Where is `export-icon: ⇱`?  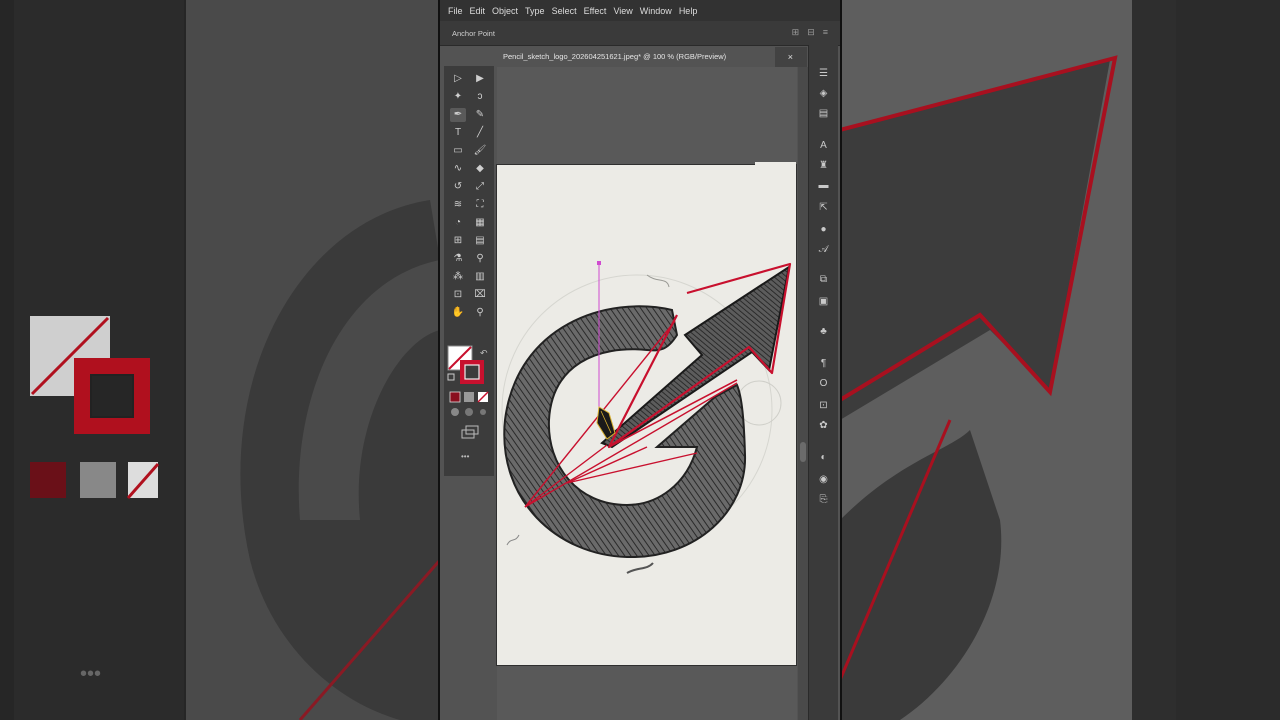
export-icon: ⇱ is located at coordinates (823, 208).